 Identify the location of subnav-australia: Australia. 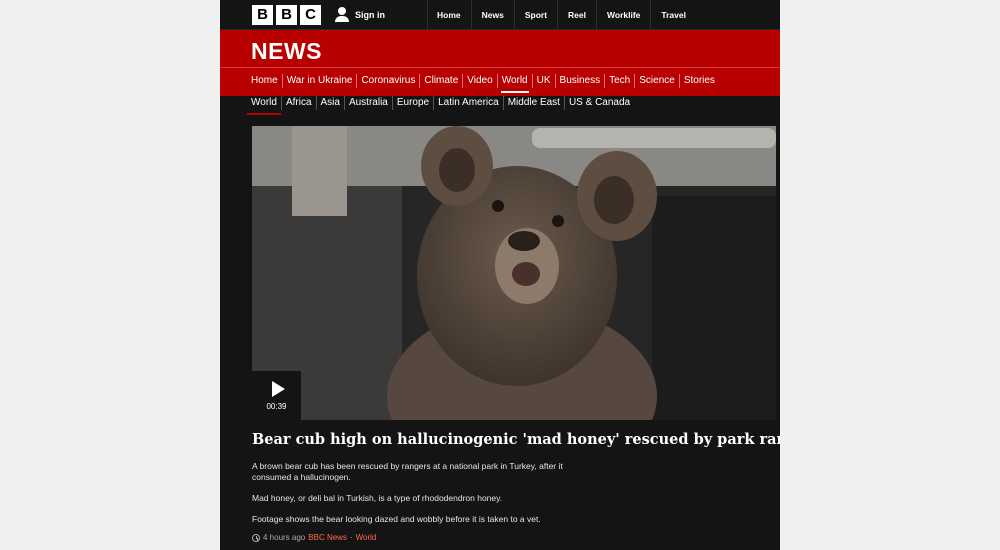
(367, 103).